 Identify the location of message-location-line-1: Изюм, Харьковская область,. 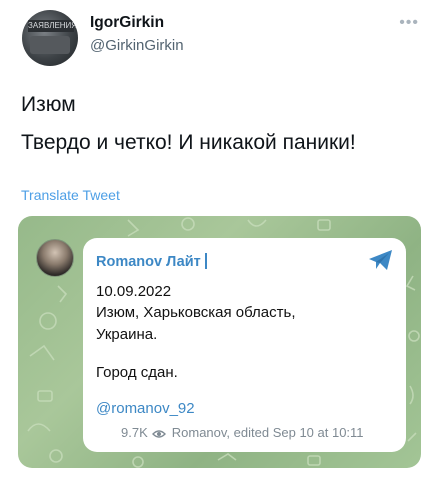
(196, 312).